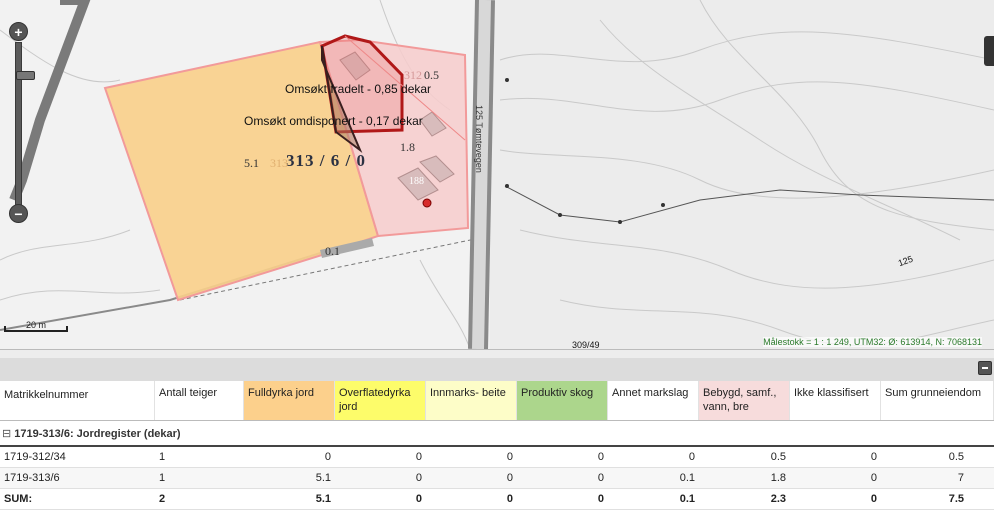  I want to click on sum-bebygd: 2.3, so click(778, 499).